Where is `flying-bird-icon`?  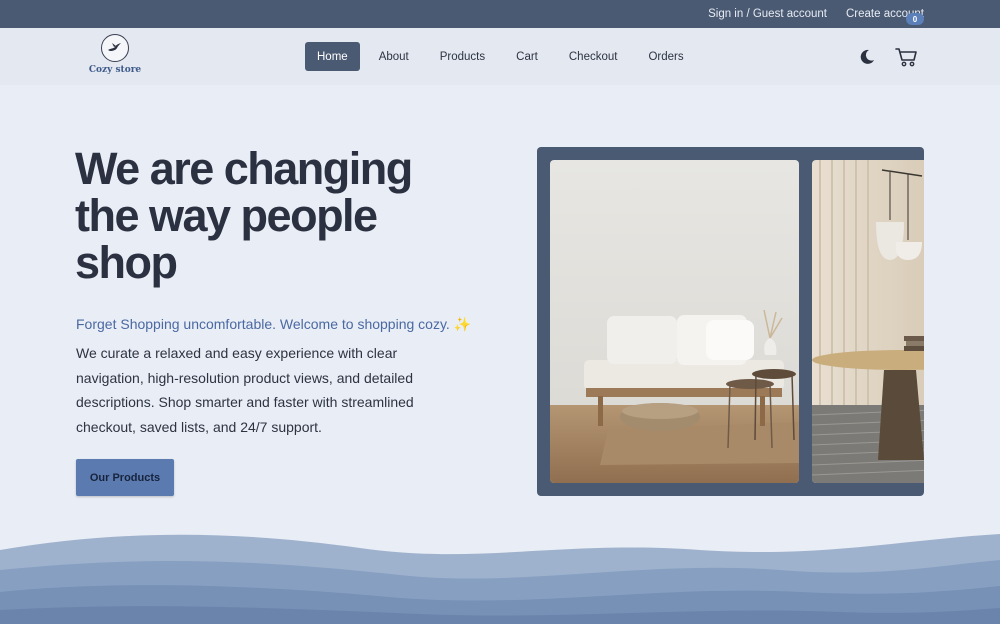 flying-bird-icon is located at coordinates (115, 48).